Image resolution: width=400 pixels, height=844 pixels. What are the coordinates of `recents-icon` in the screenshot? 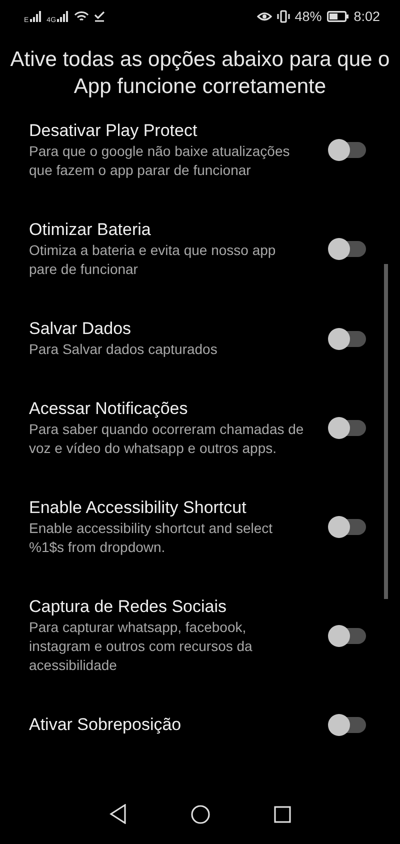 It's located at (282, 814).